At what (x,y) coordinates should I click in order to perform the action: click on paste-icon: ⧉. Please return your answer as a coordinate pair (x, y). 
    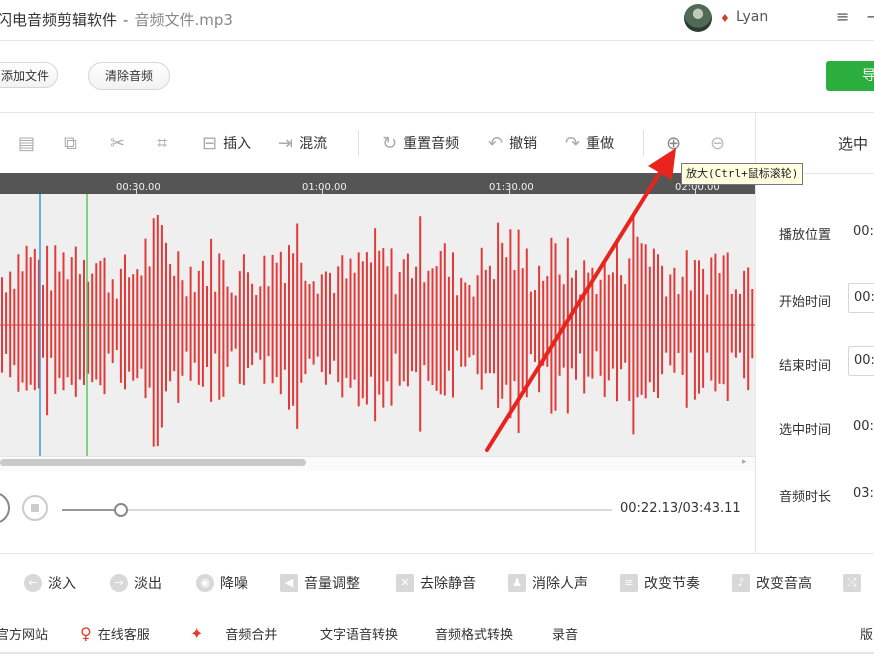
    Looking at the image, I should click on (70, 143).